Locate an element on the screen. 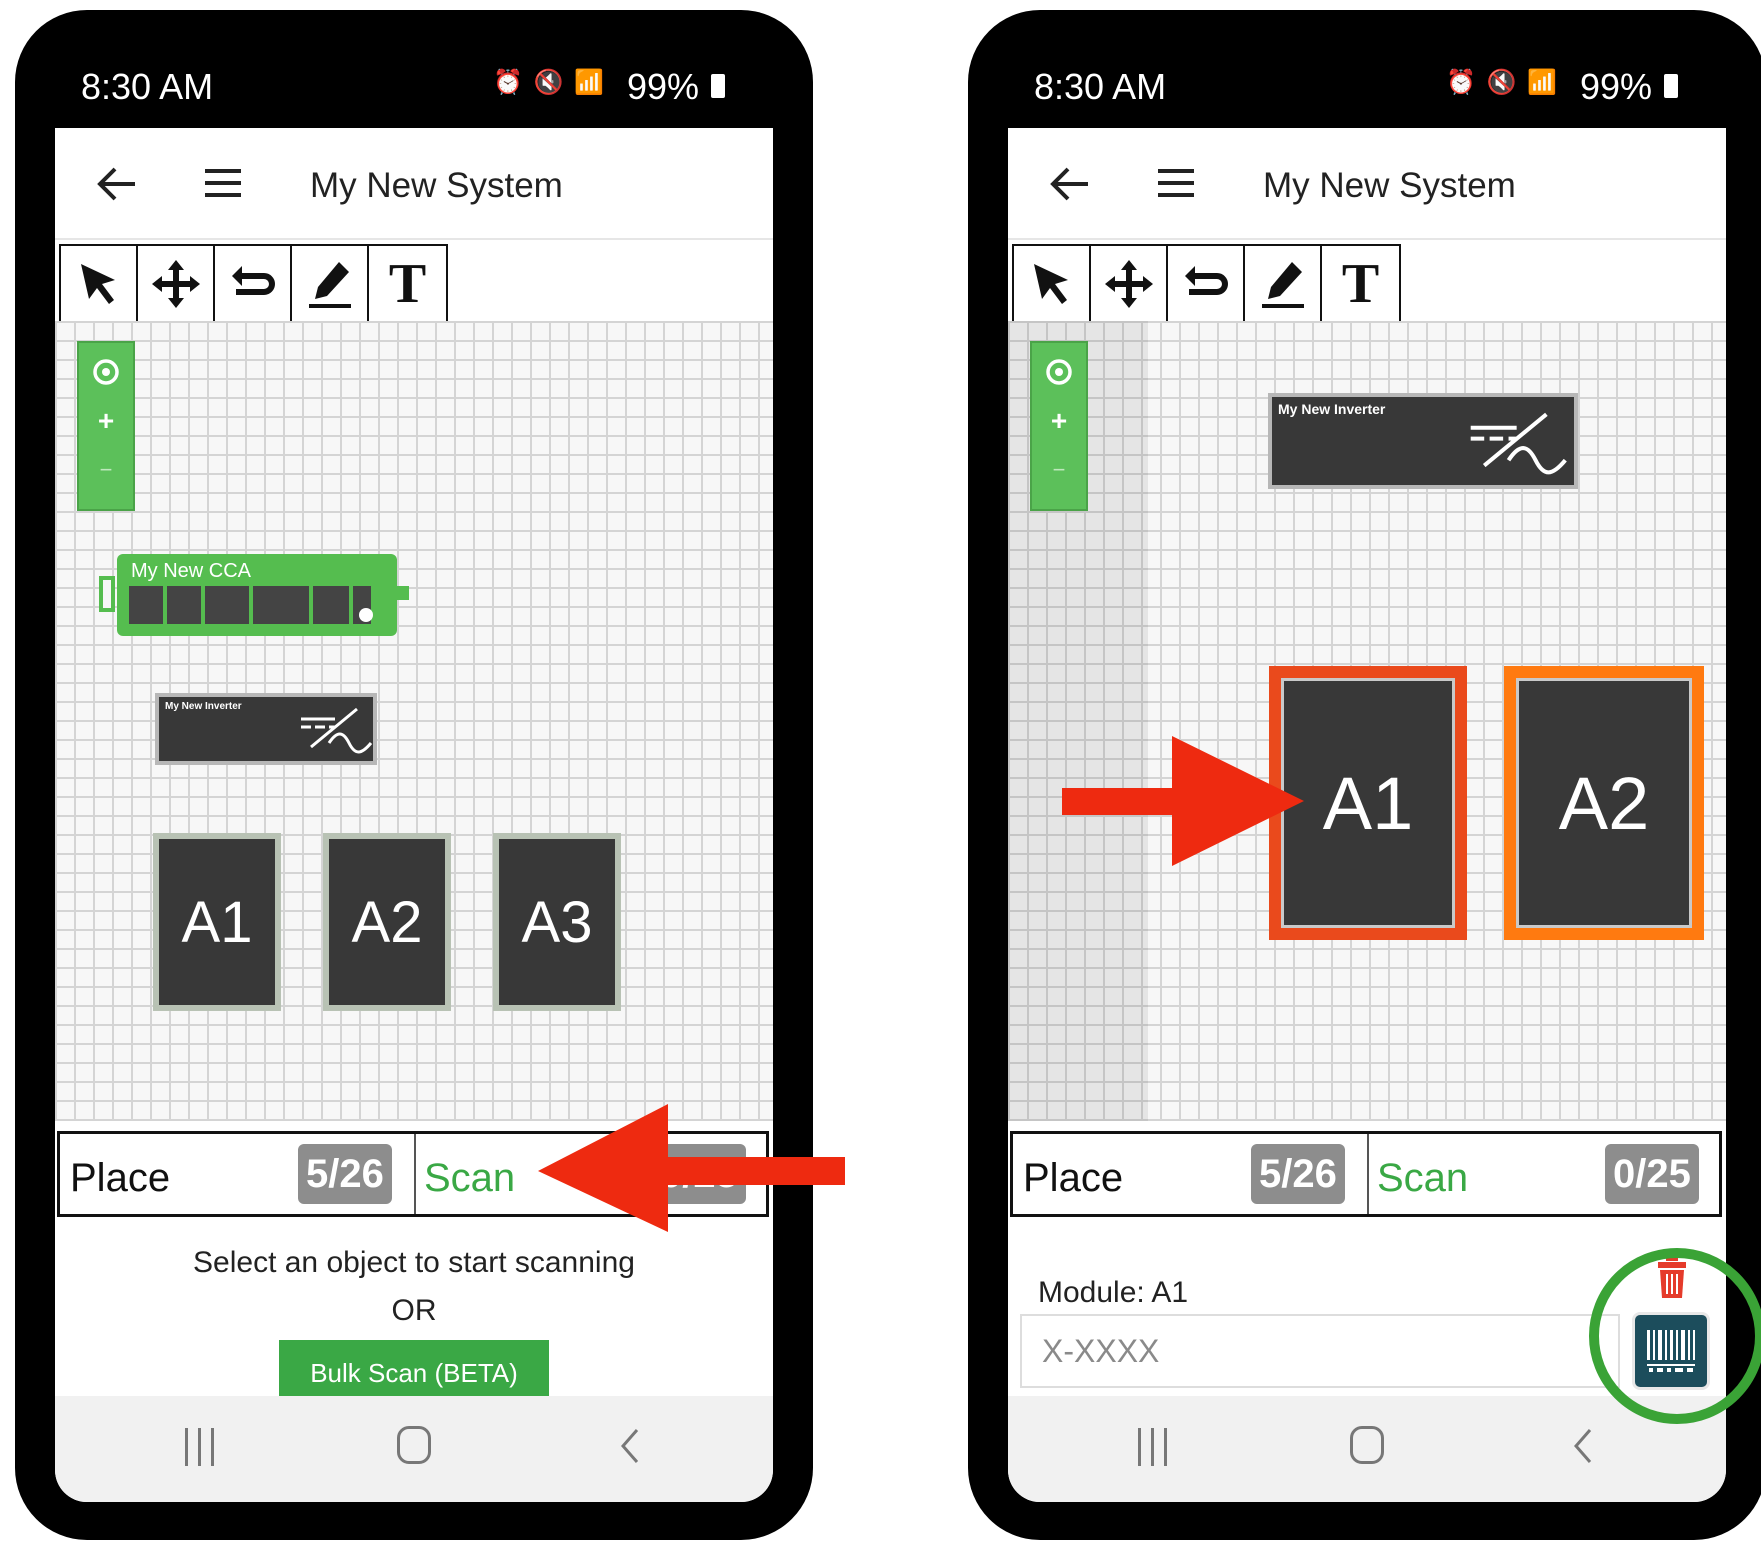 The width and height of the screenshot is (1761, 1543). drawing-toolbar: T is located at coordinates (1206, 284).